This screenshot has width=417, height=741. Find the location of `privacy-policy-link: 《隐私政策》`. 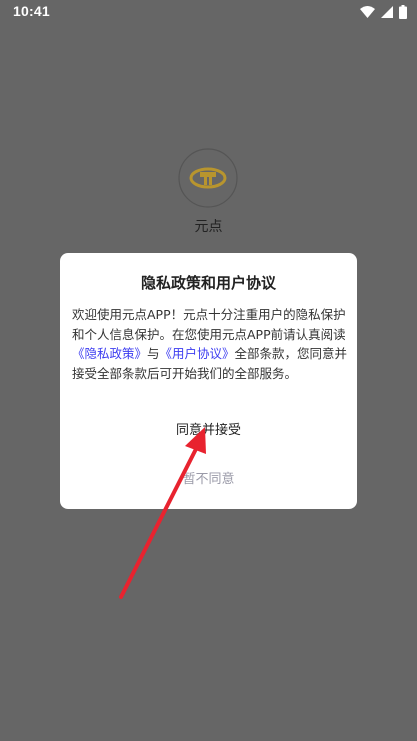

privacy-policy-link: 《隐私政策》 is located at coordinates (109, 353).